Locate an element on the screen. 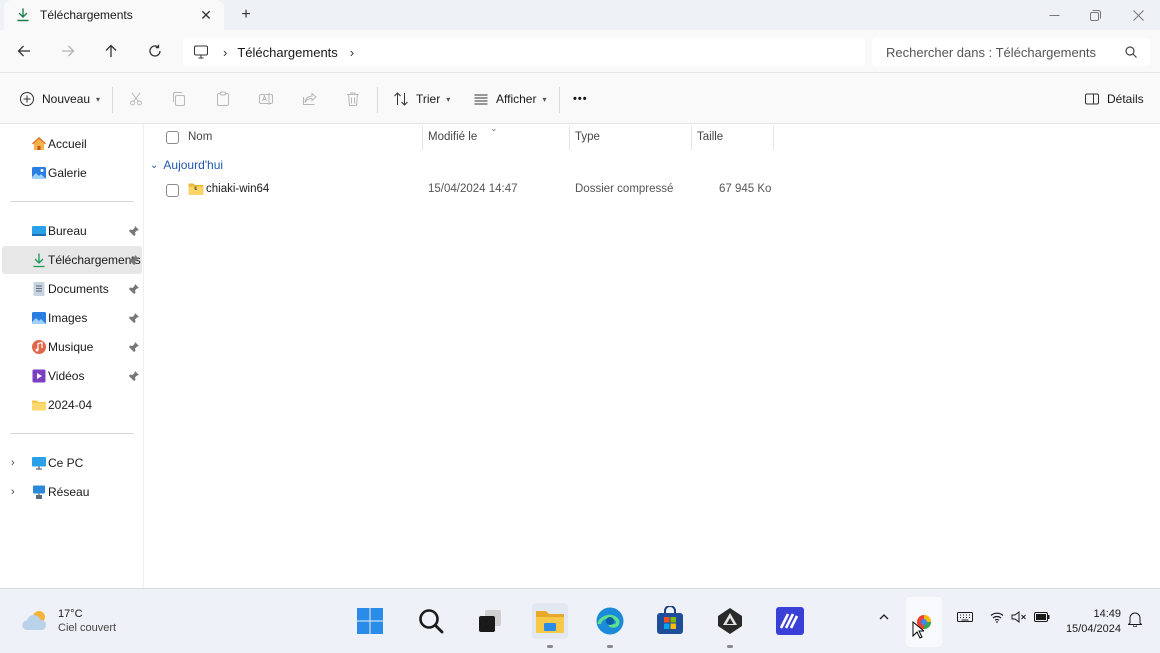 Image resolution: width=1160 pixels, height=653 pixels. back-button is located at coordinates (24, 51).